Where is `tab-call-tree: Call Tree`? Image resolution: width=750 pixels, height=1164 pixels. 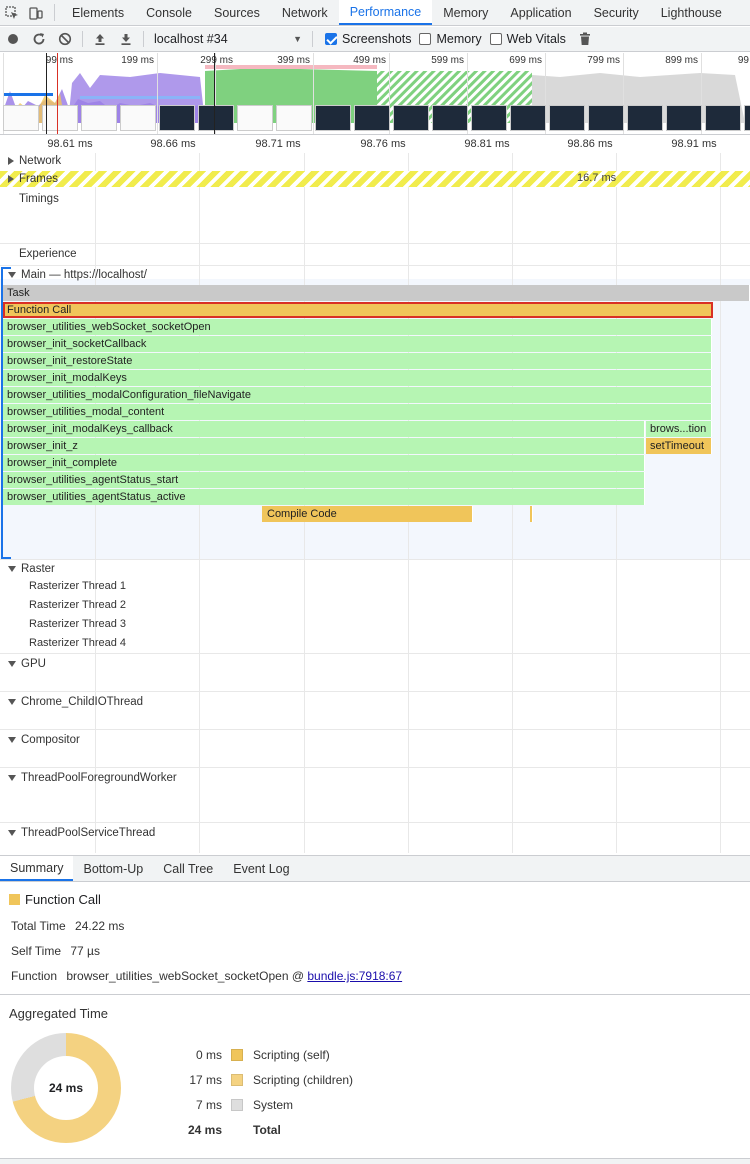
tab-call-tree: Call Tree is located at coordinates (188, 868).